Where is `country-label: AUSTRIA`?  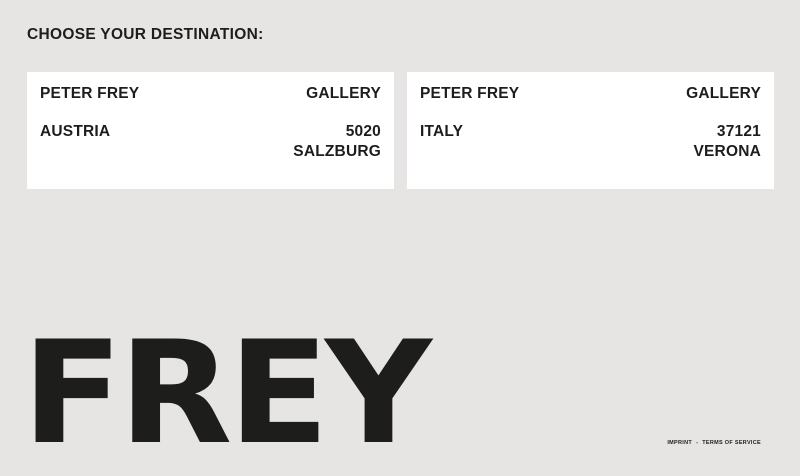
country-label: AUSTRIA is located at coordinates (75, 131).